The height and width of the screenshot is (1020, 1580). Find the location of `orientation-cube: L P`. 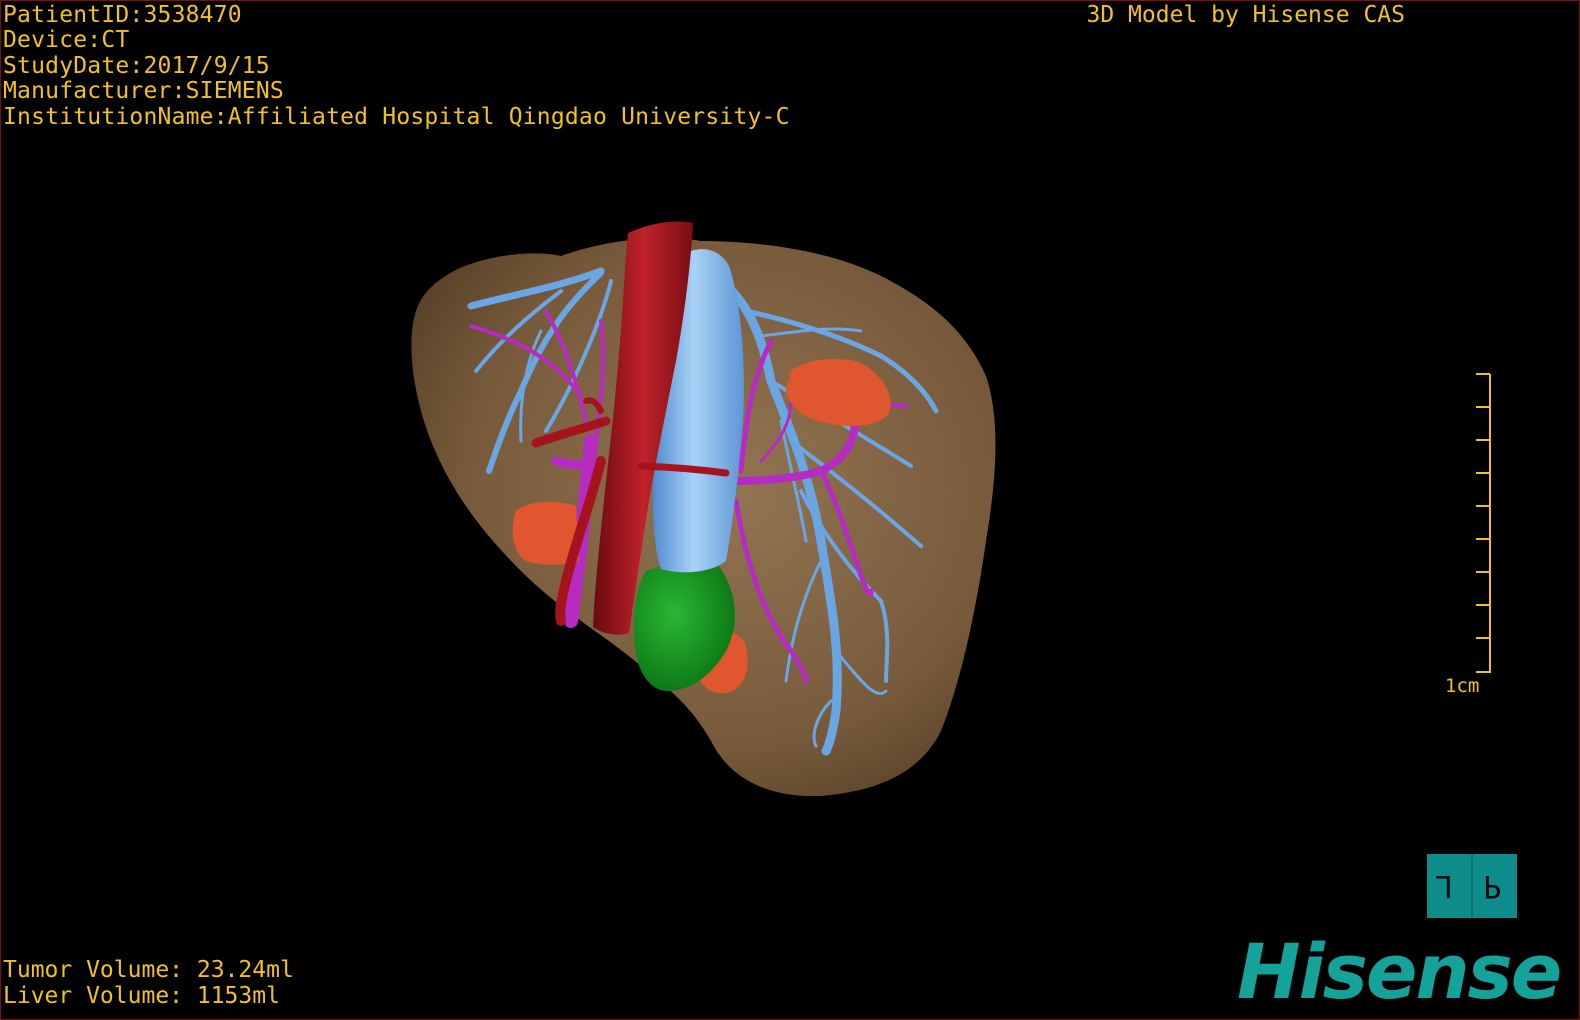

orientation-cube: L P is located at coordinates (1472, 886).